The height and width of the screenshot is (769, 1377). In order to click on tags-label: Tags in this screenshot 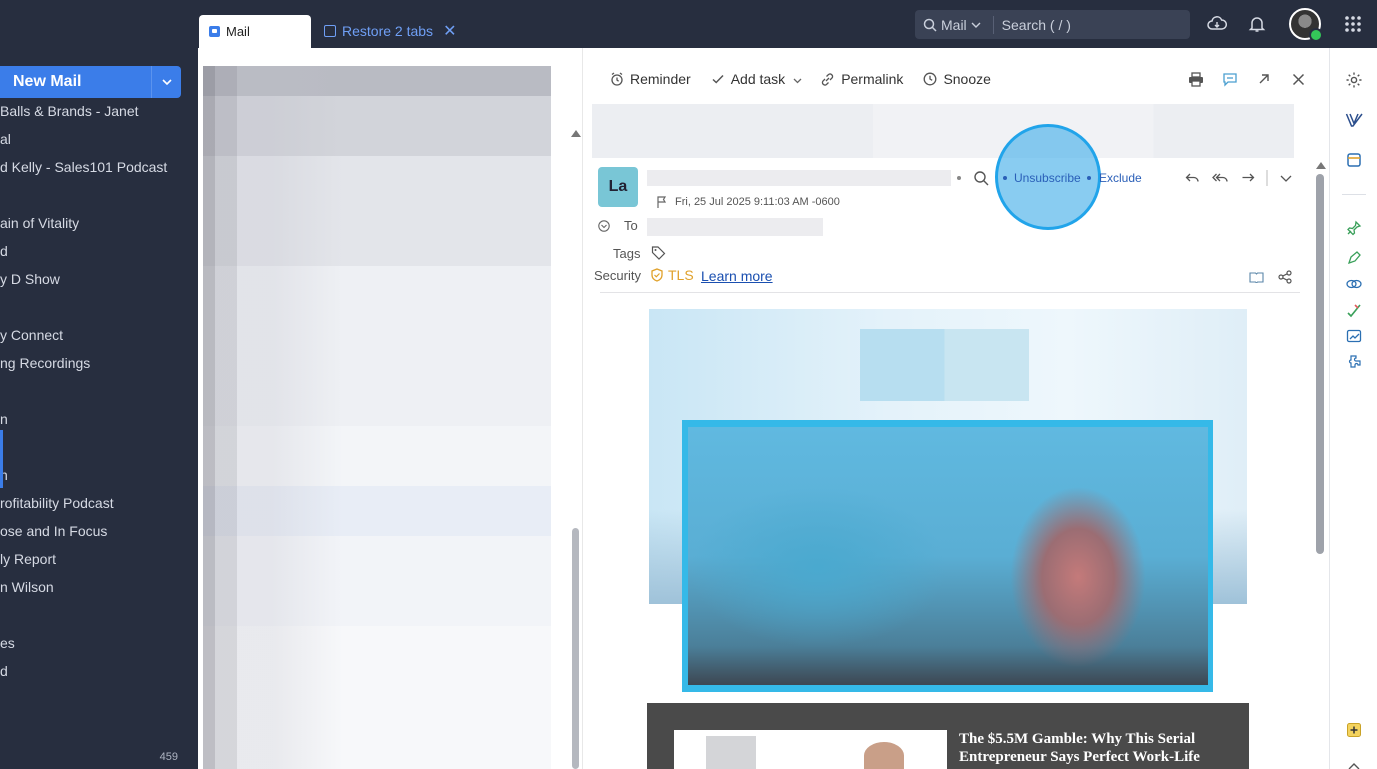, I will do `click(627, 253)`.